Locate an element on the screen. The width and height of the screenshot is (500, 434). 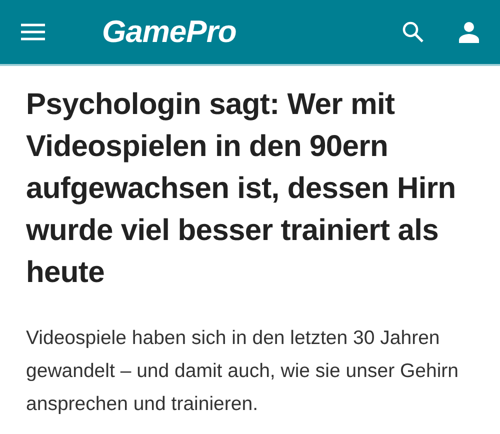
menu-button is located at coordinates (33, 32).